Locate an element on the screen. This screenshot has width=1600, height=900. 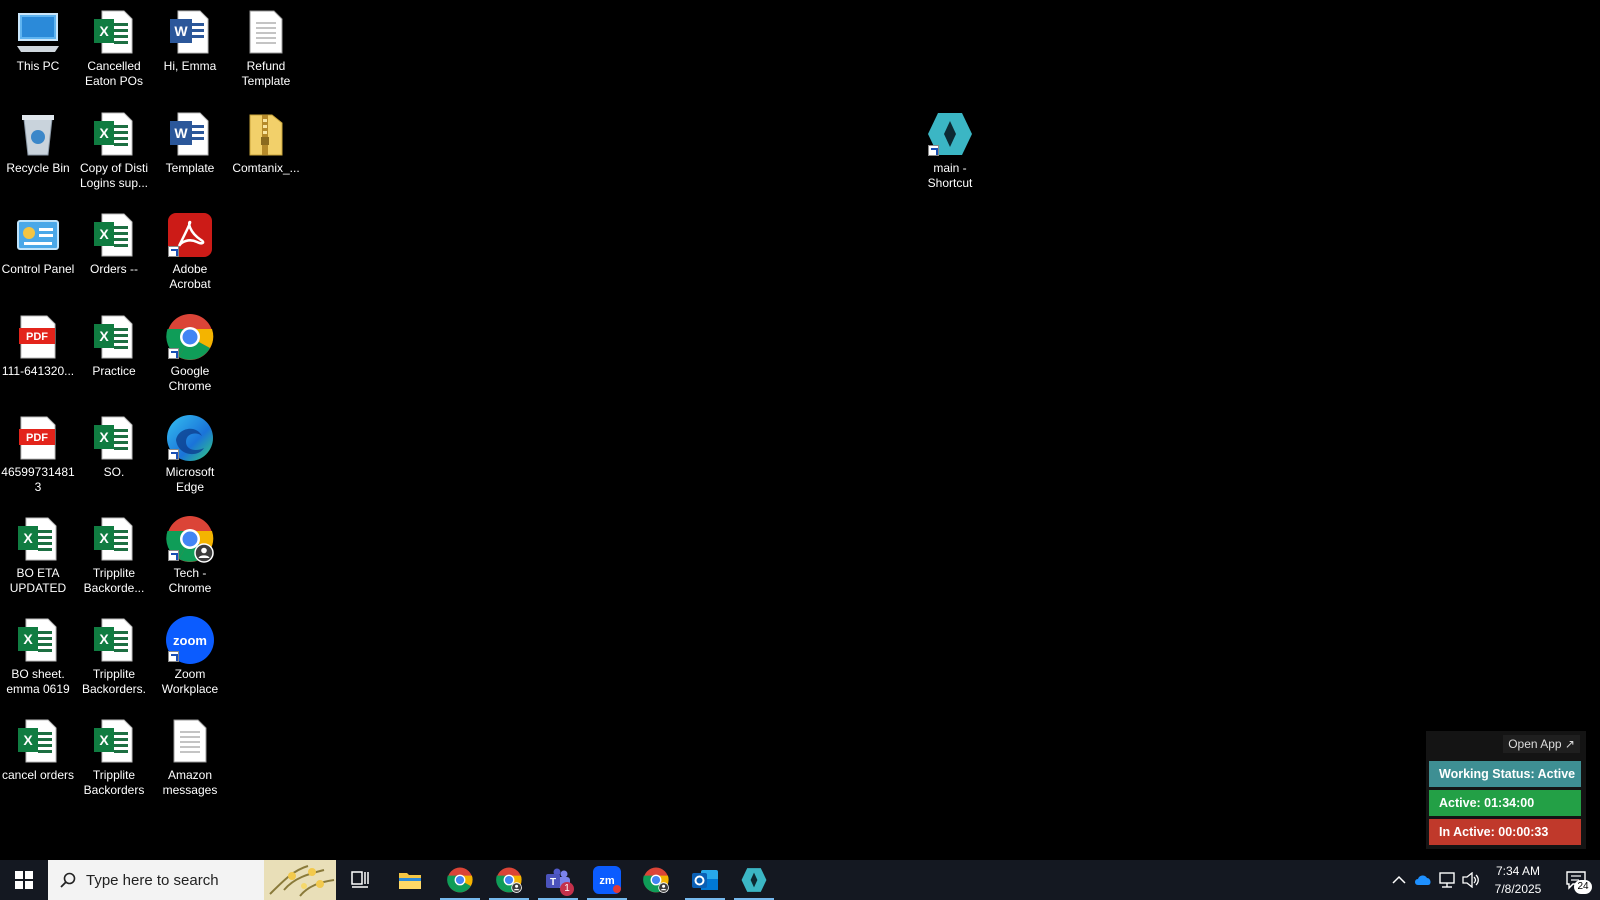
taskbar-chrome is located at coordinates (460, 880).